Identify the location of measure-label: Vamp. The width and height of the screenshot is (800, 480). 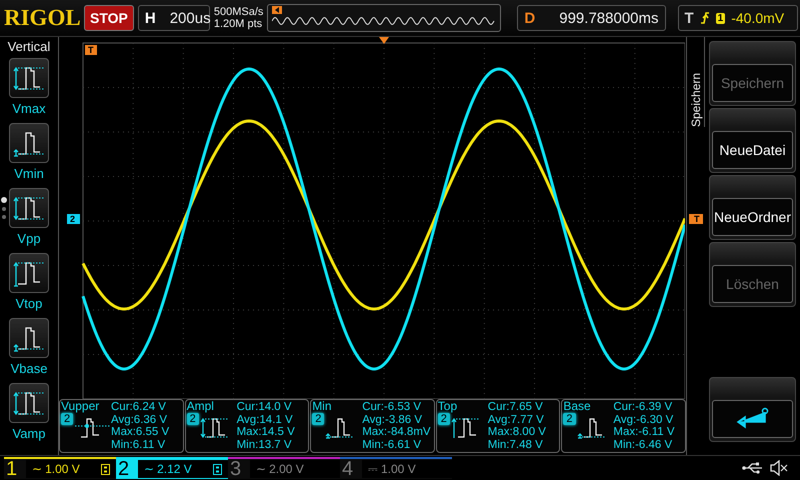
(29, 433).